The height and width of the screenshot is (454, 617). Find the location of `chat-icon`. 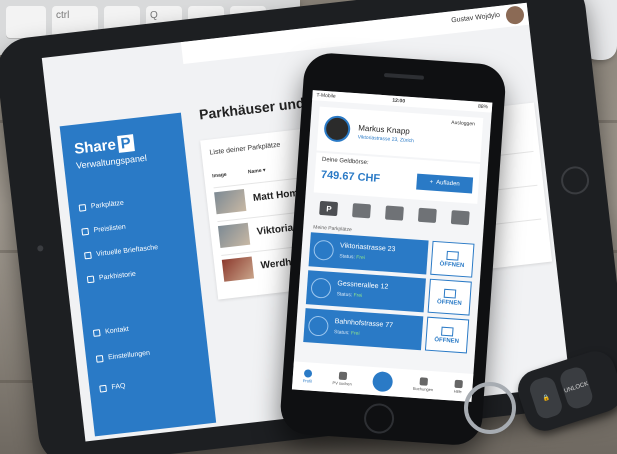

chat-icon is located at coordinates (96, 333).